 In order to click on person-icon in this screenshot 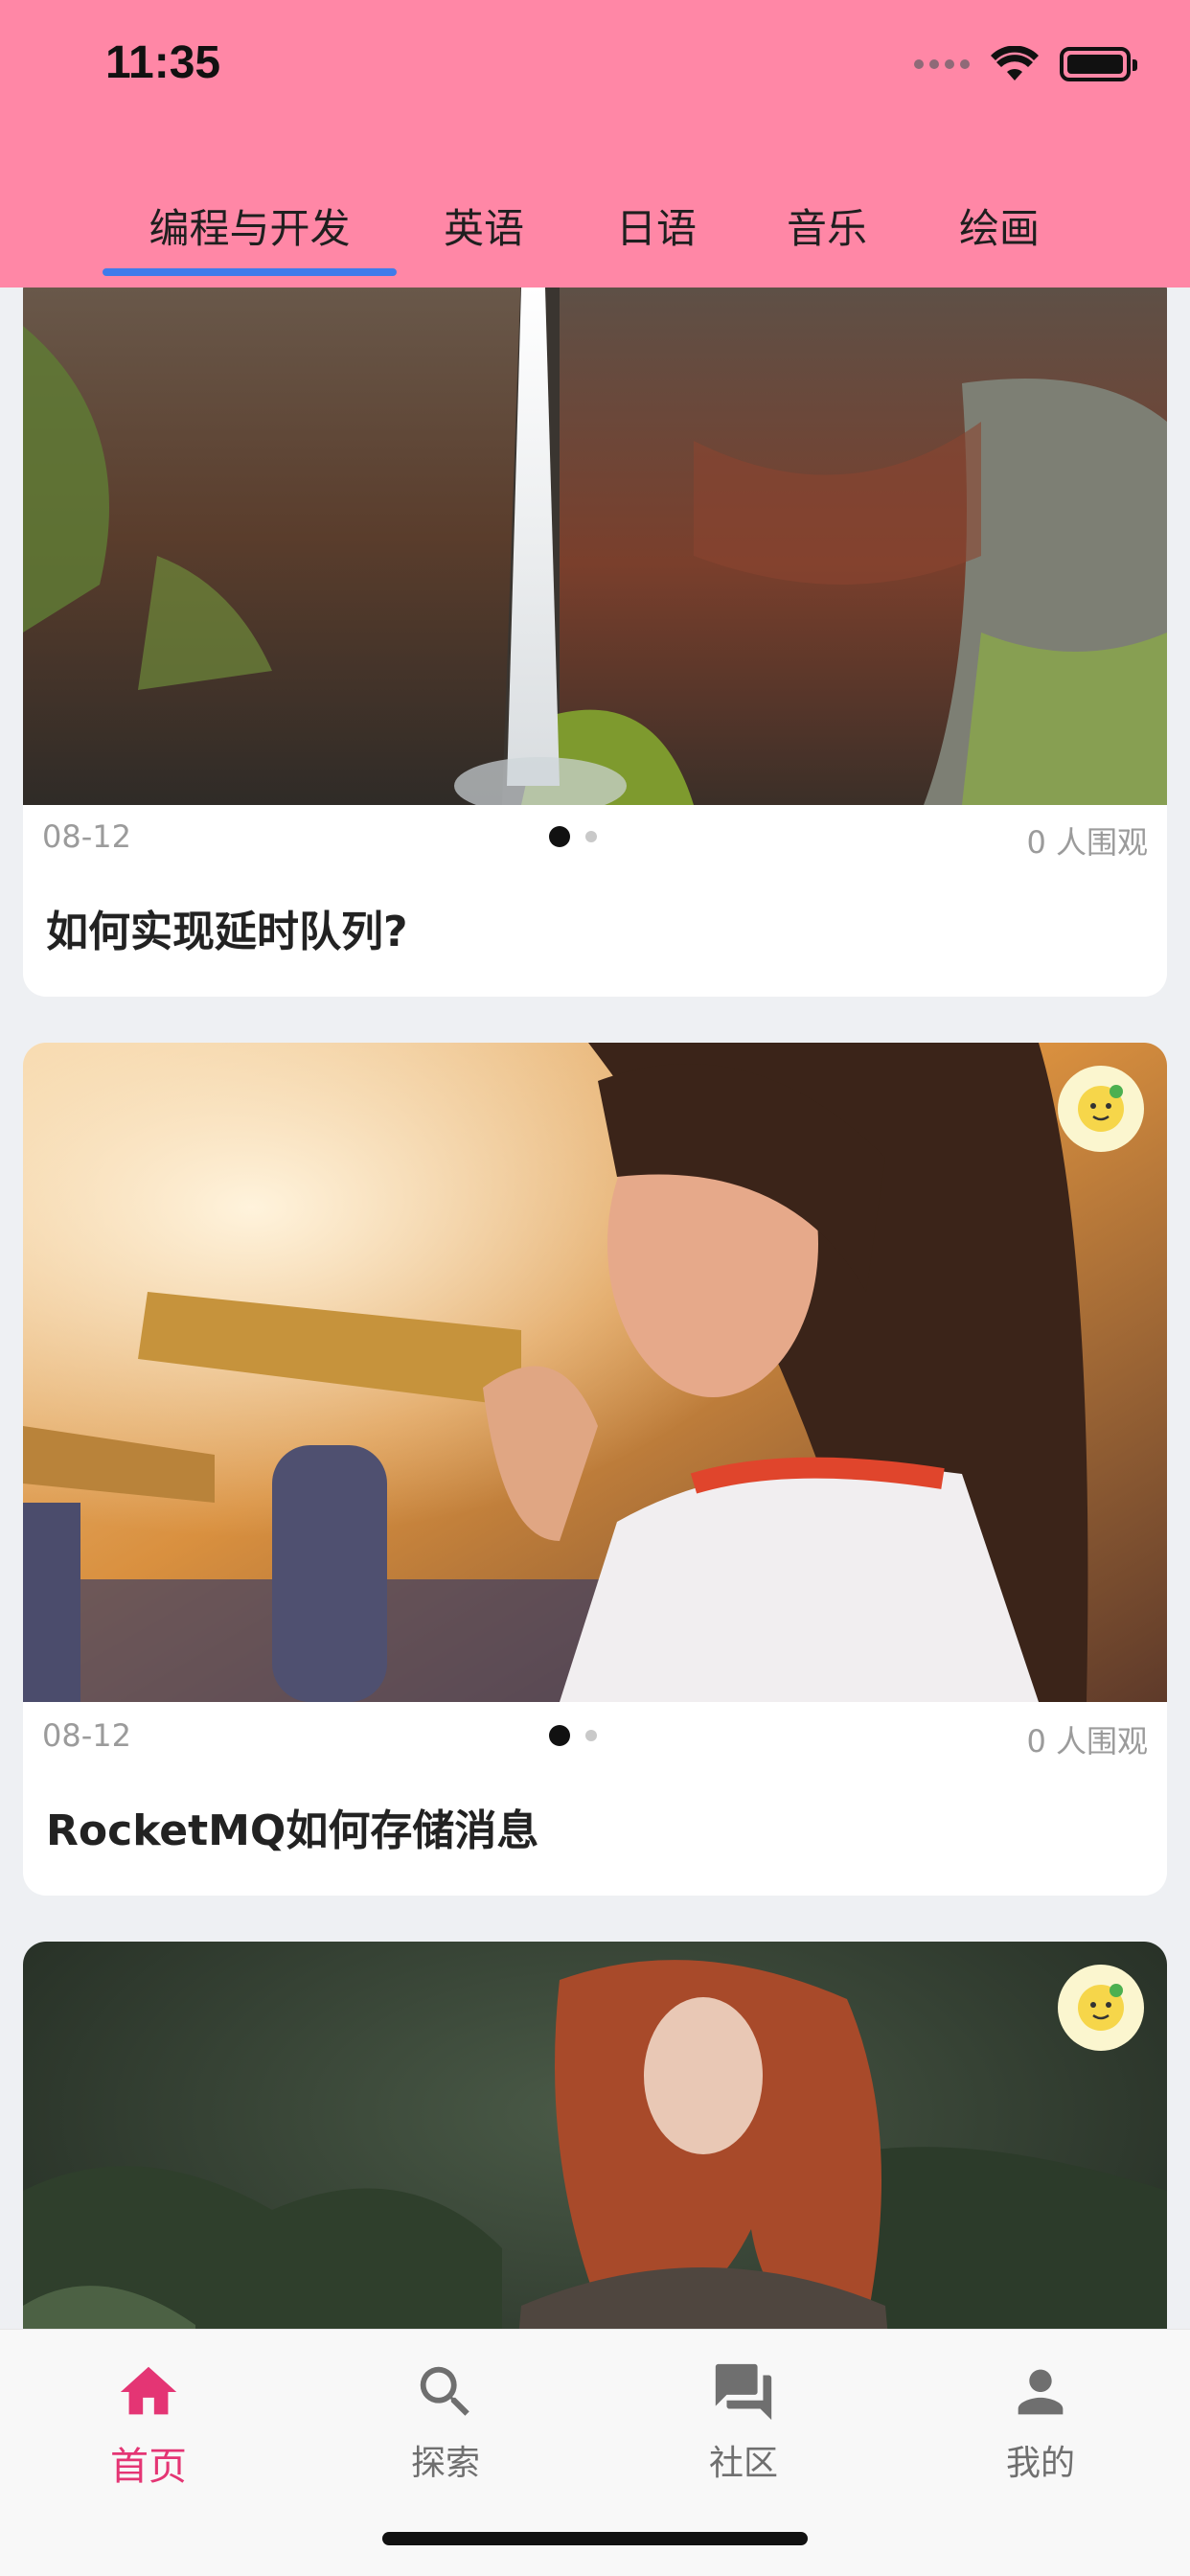, I will do `click(1041, 2392)`.